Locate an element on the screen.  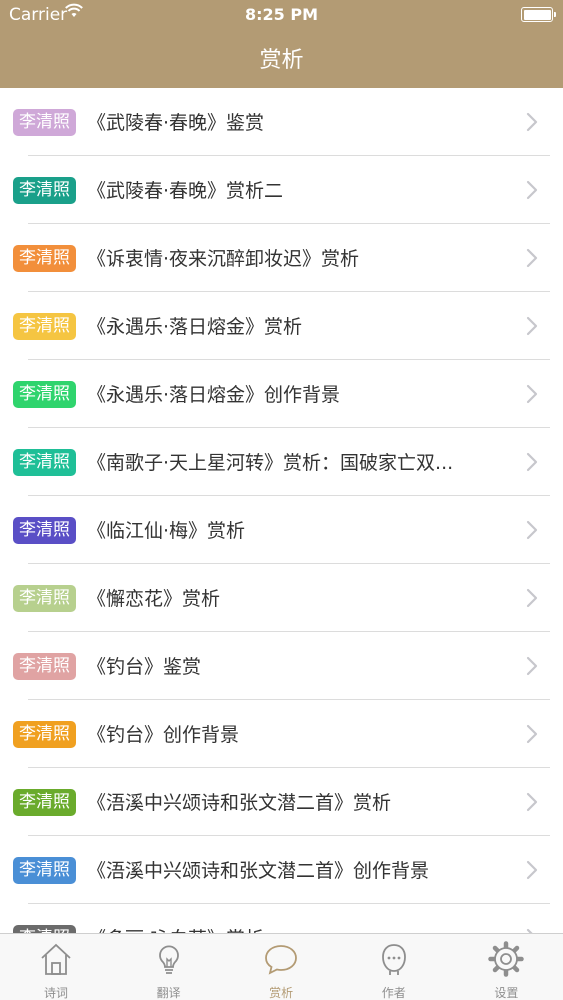
tab-person: 作者 is located at coordinates (394, 967).